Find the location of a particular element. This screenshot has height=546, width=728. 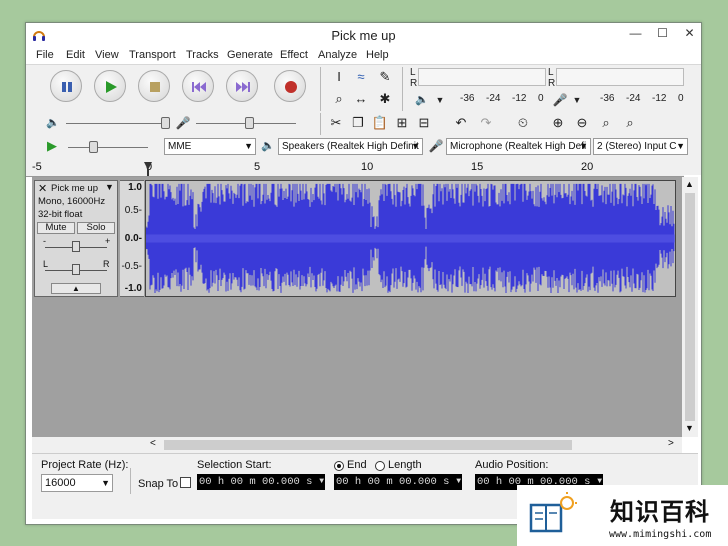

horizontal-scroll-thumb is located at coordinates (368, 445).